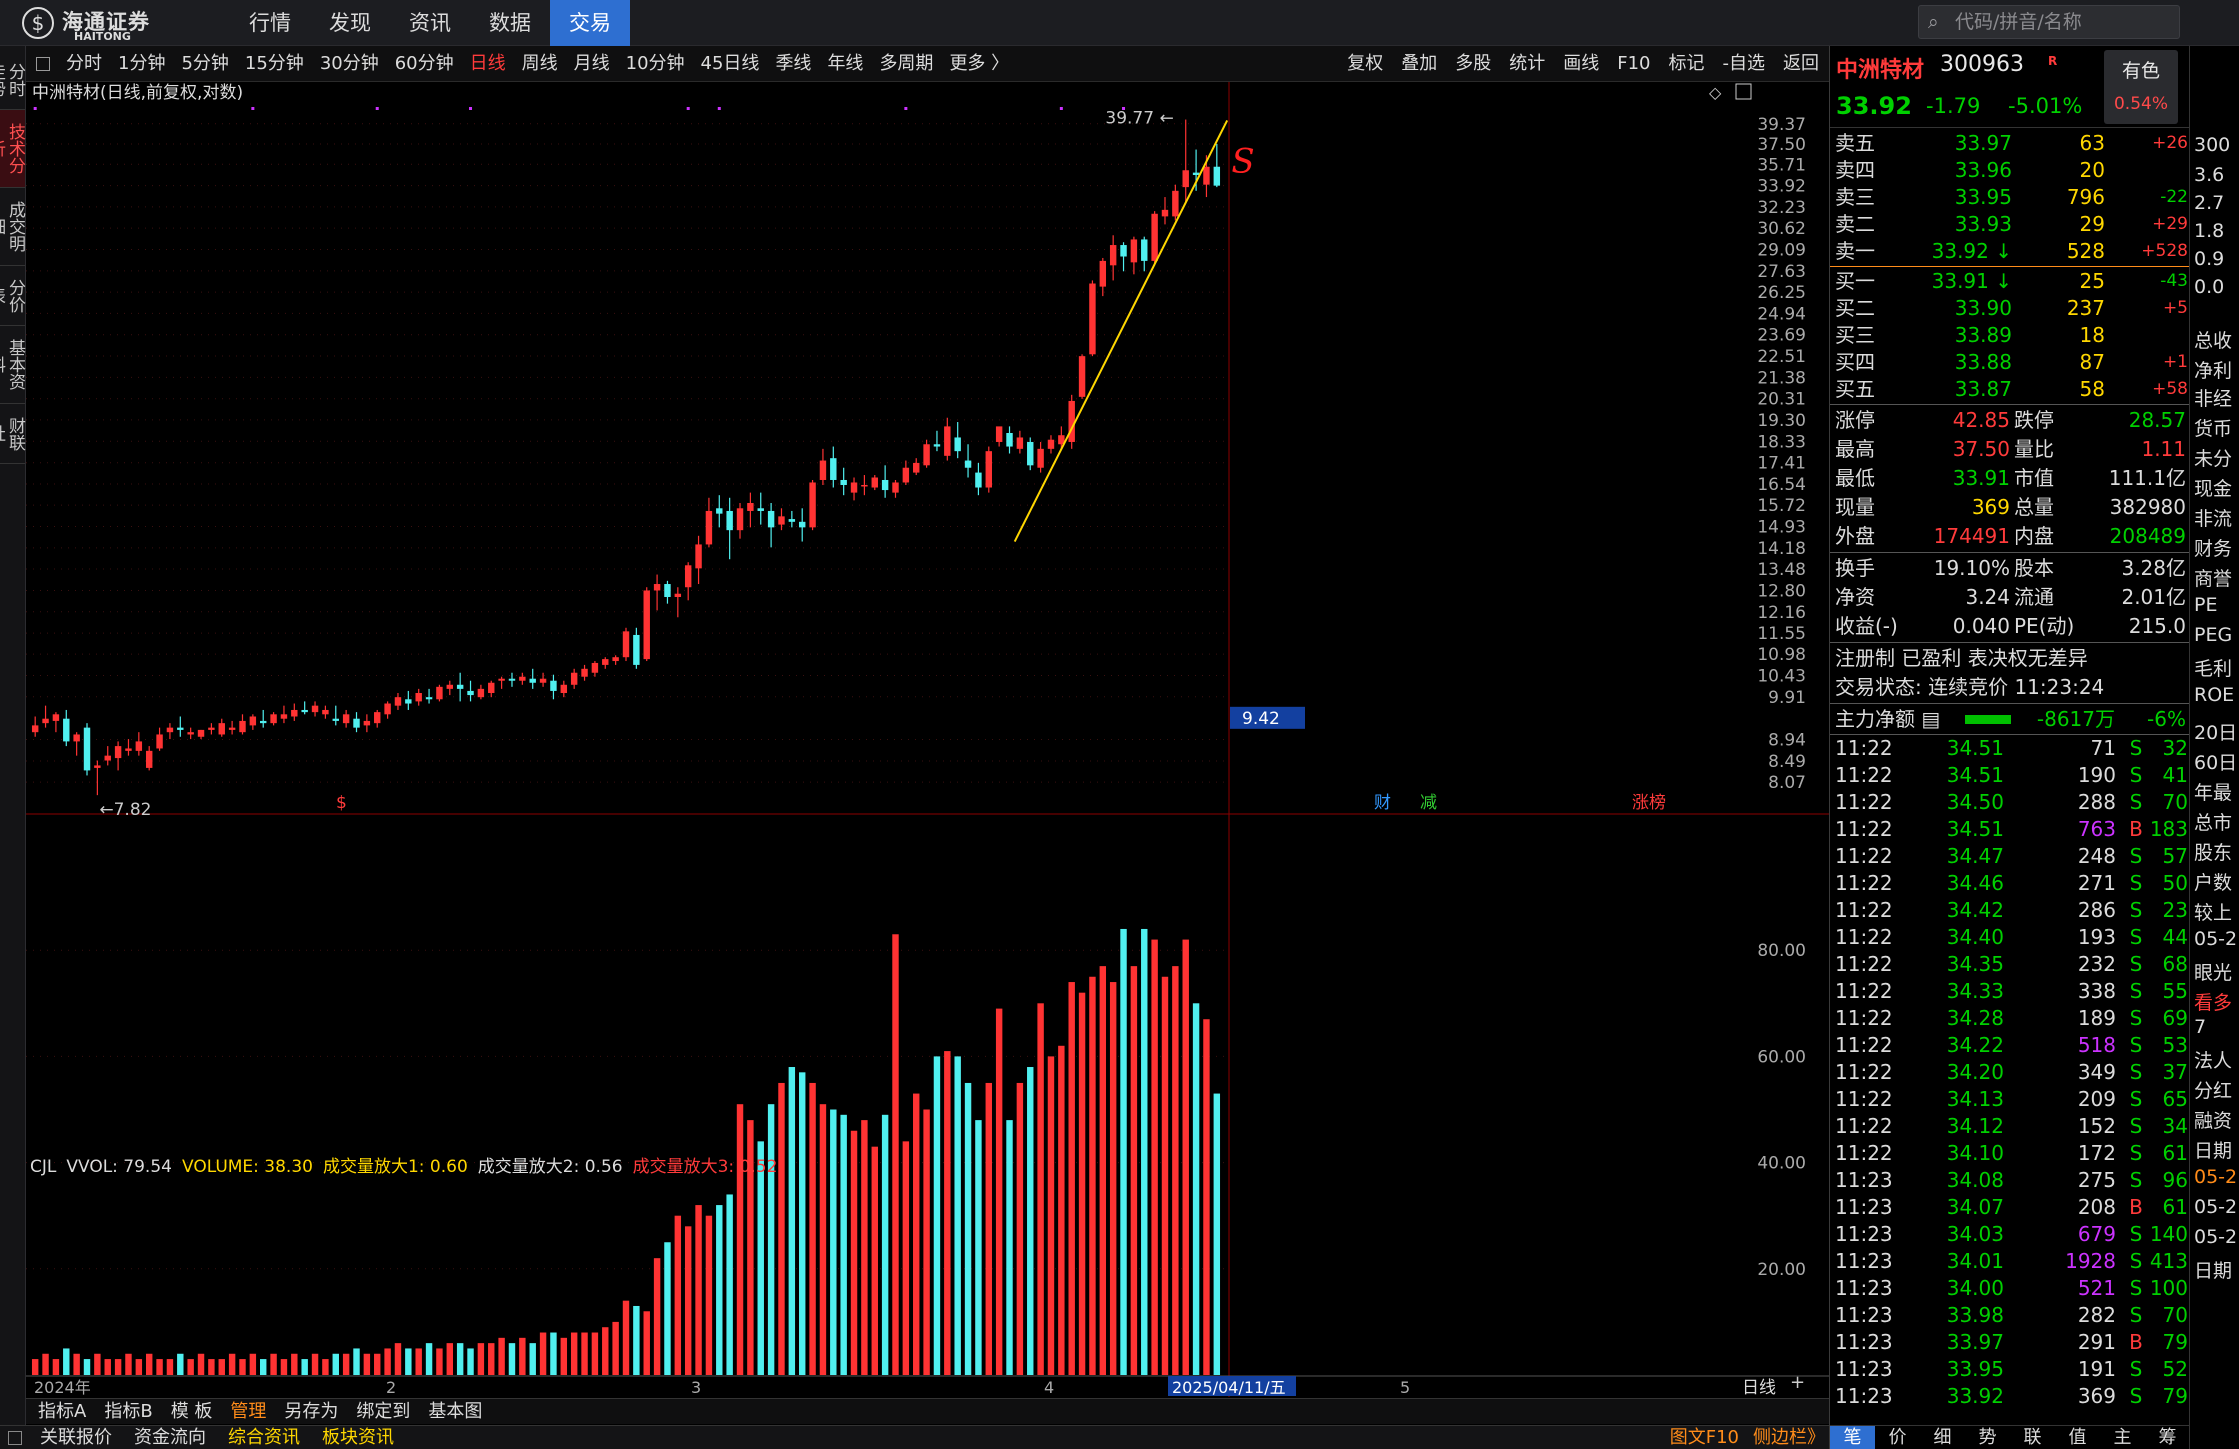 This screenshot has width=2239, height=1449. Describe the element at coordinates (1365, 64) in the screenshot. I see `tool-button: 复权` at that location.